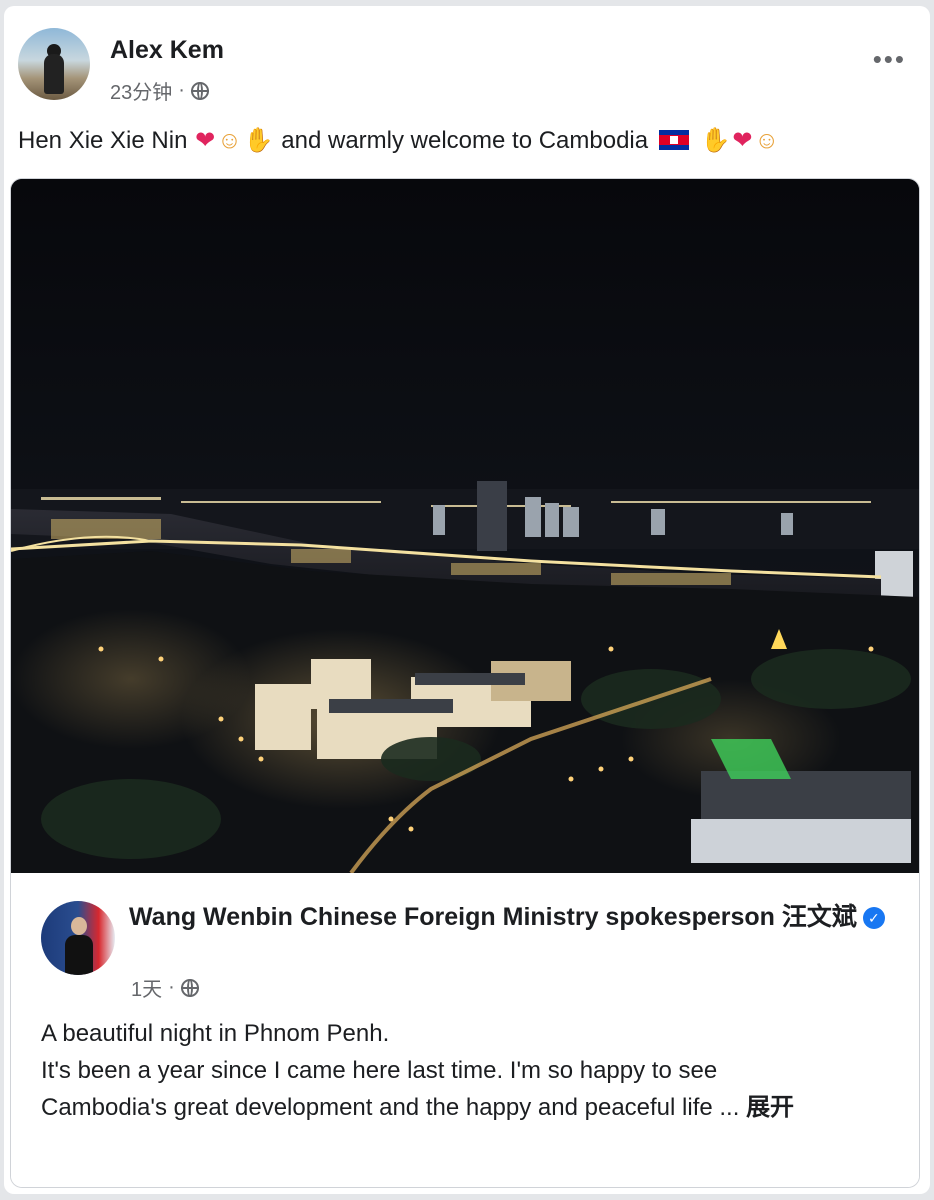 The image size is (934, 1200). Describe the element at coordinates (770, 1107) in the screenshot. I see `expand-link: 展开` at that location.